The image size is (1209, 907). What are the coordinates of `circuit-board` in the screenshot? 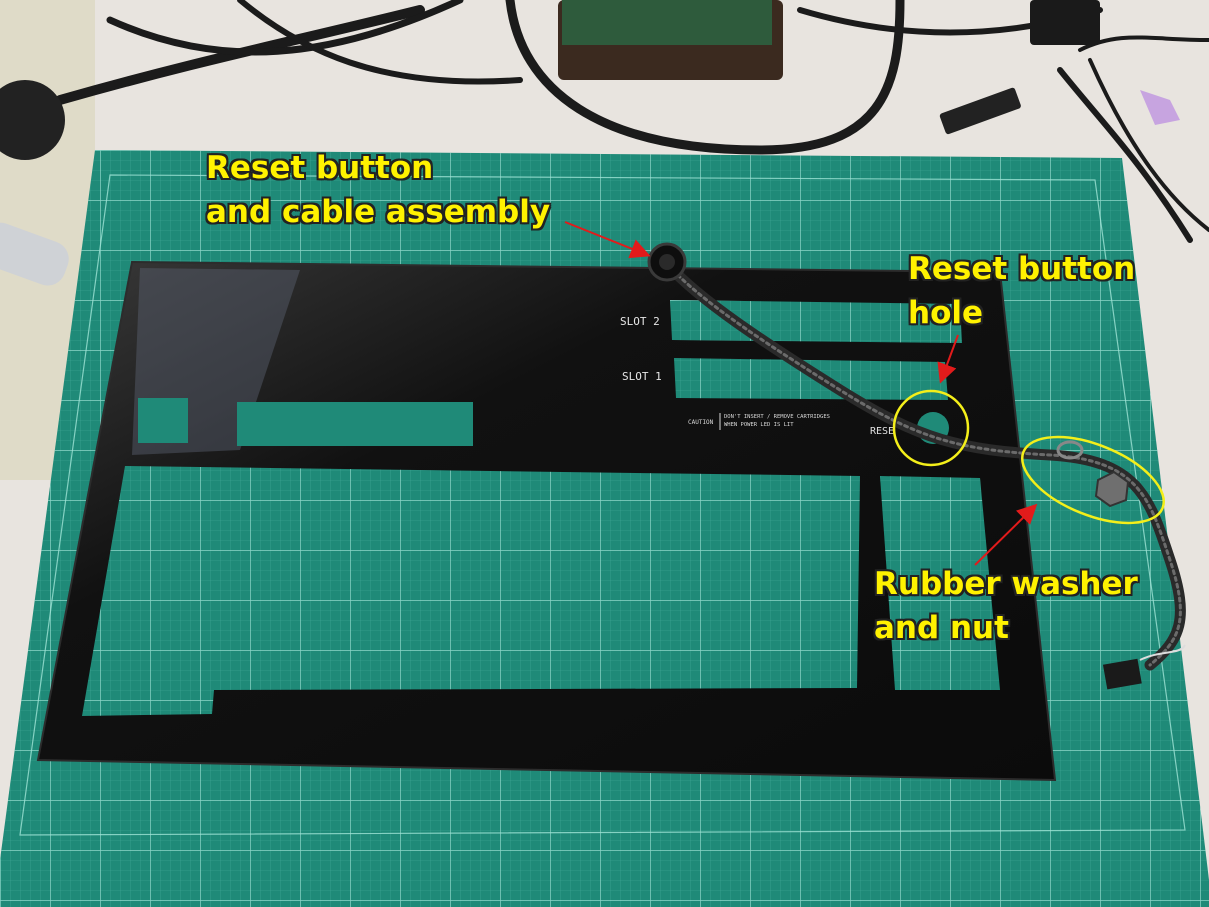 It's located at (667, 22).